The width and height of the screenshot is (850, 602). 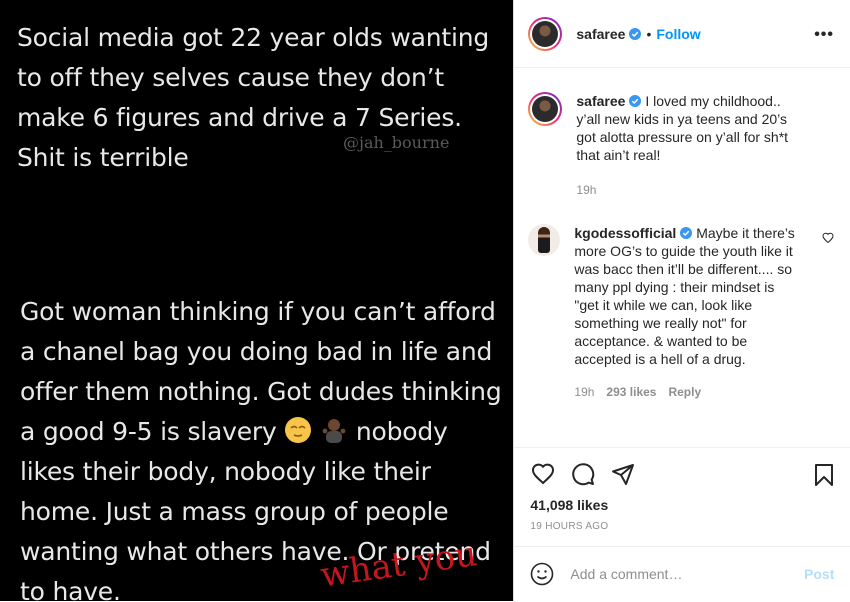 I want to click on person-shrugging-emoji-icon, so click(x=334, y=431).